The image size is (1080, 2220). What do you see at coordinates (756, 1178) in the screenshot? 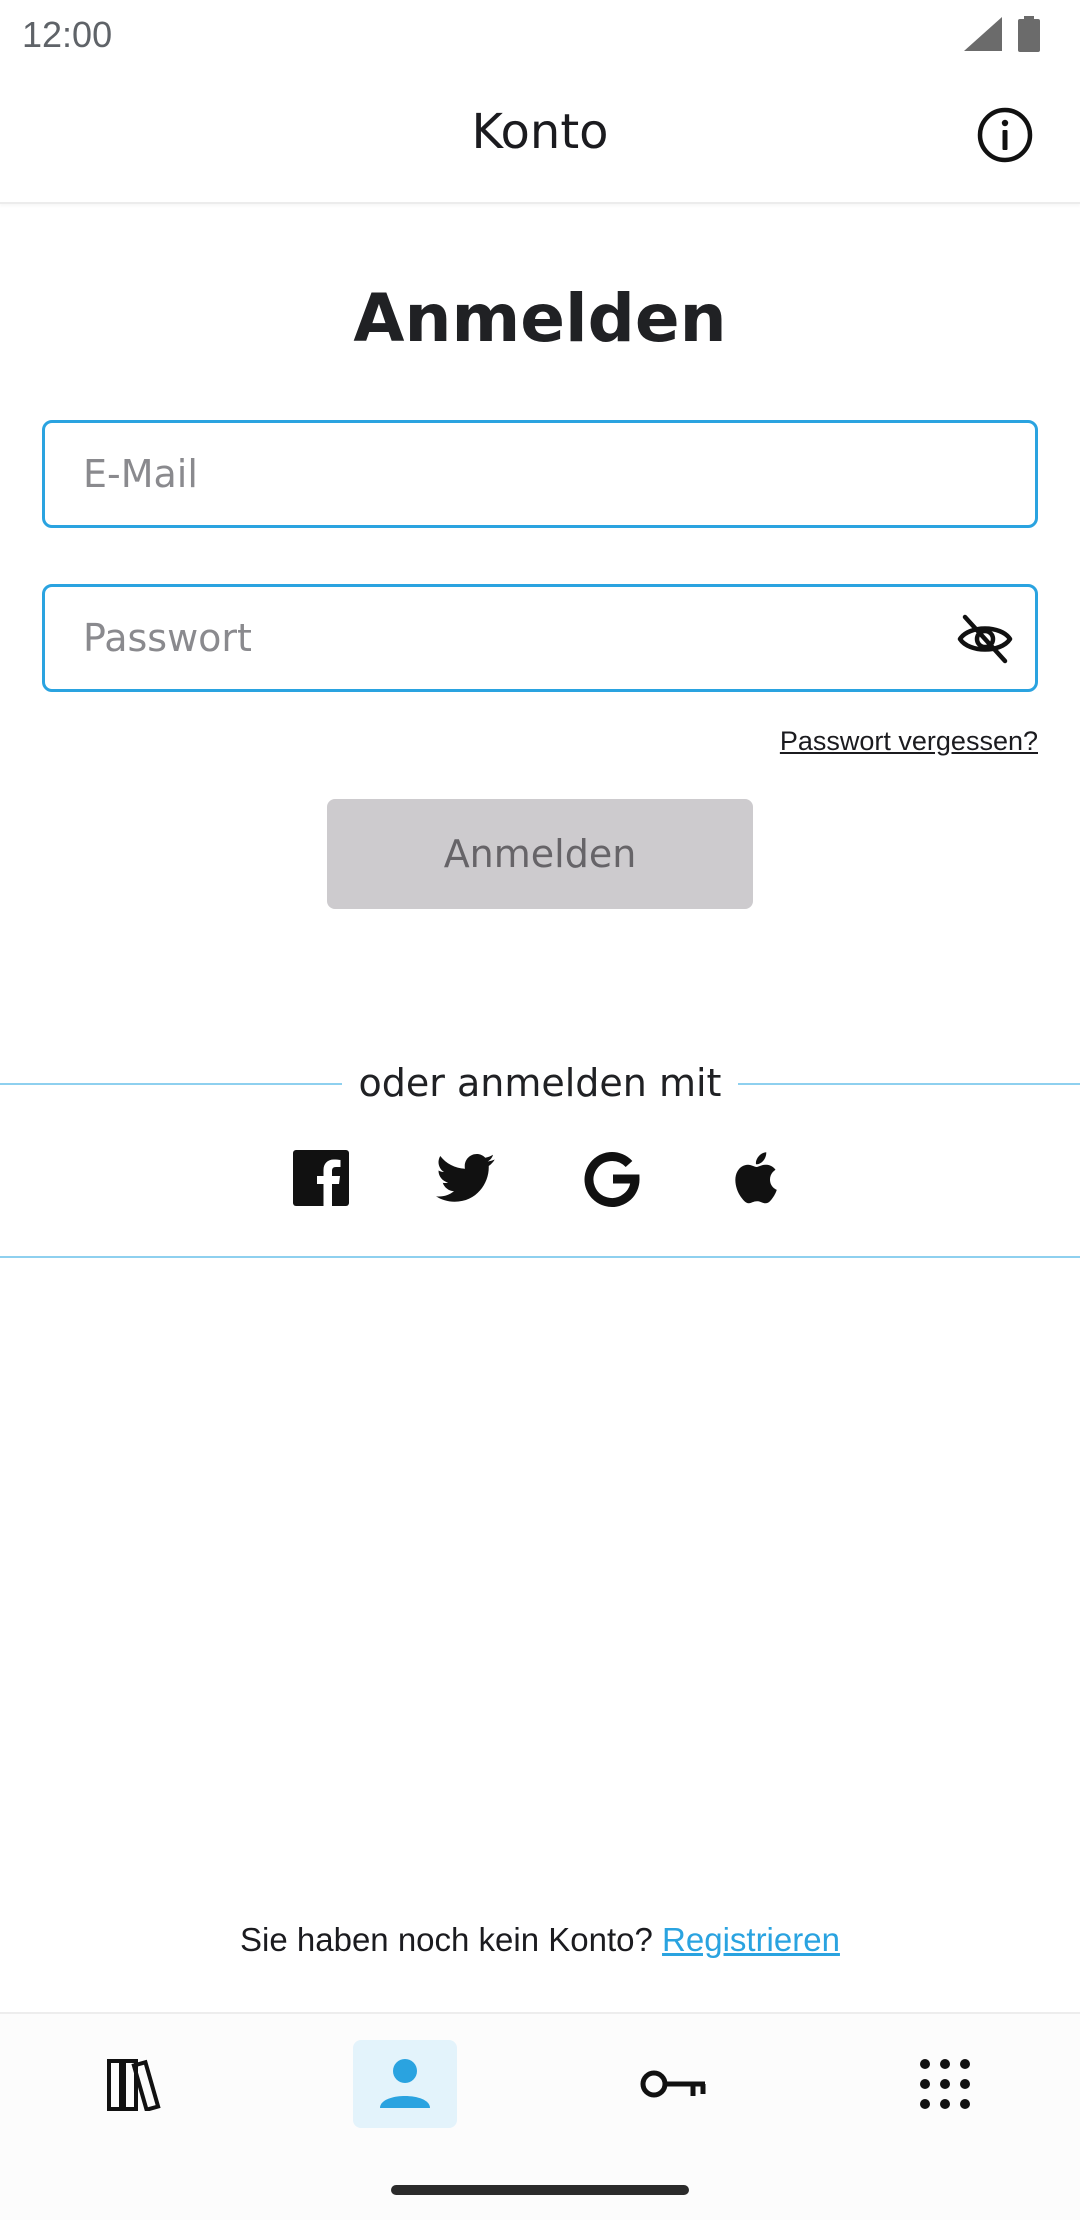
I see `apple-icon` at bounding box center [756, 1178].